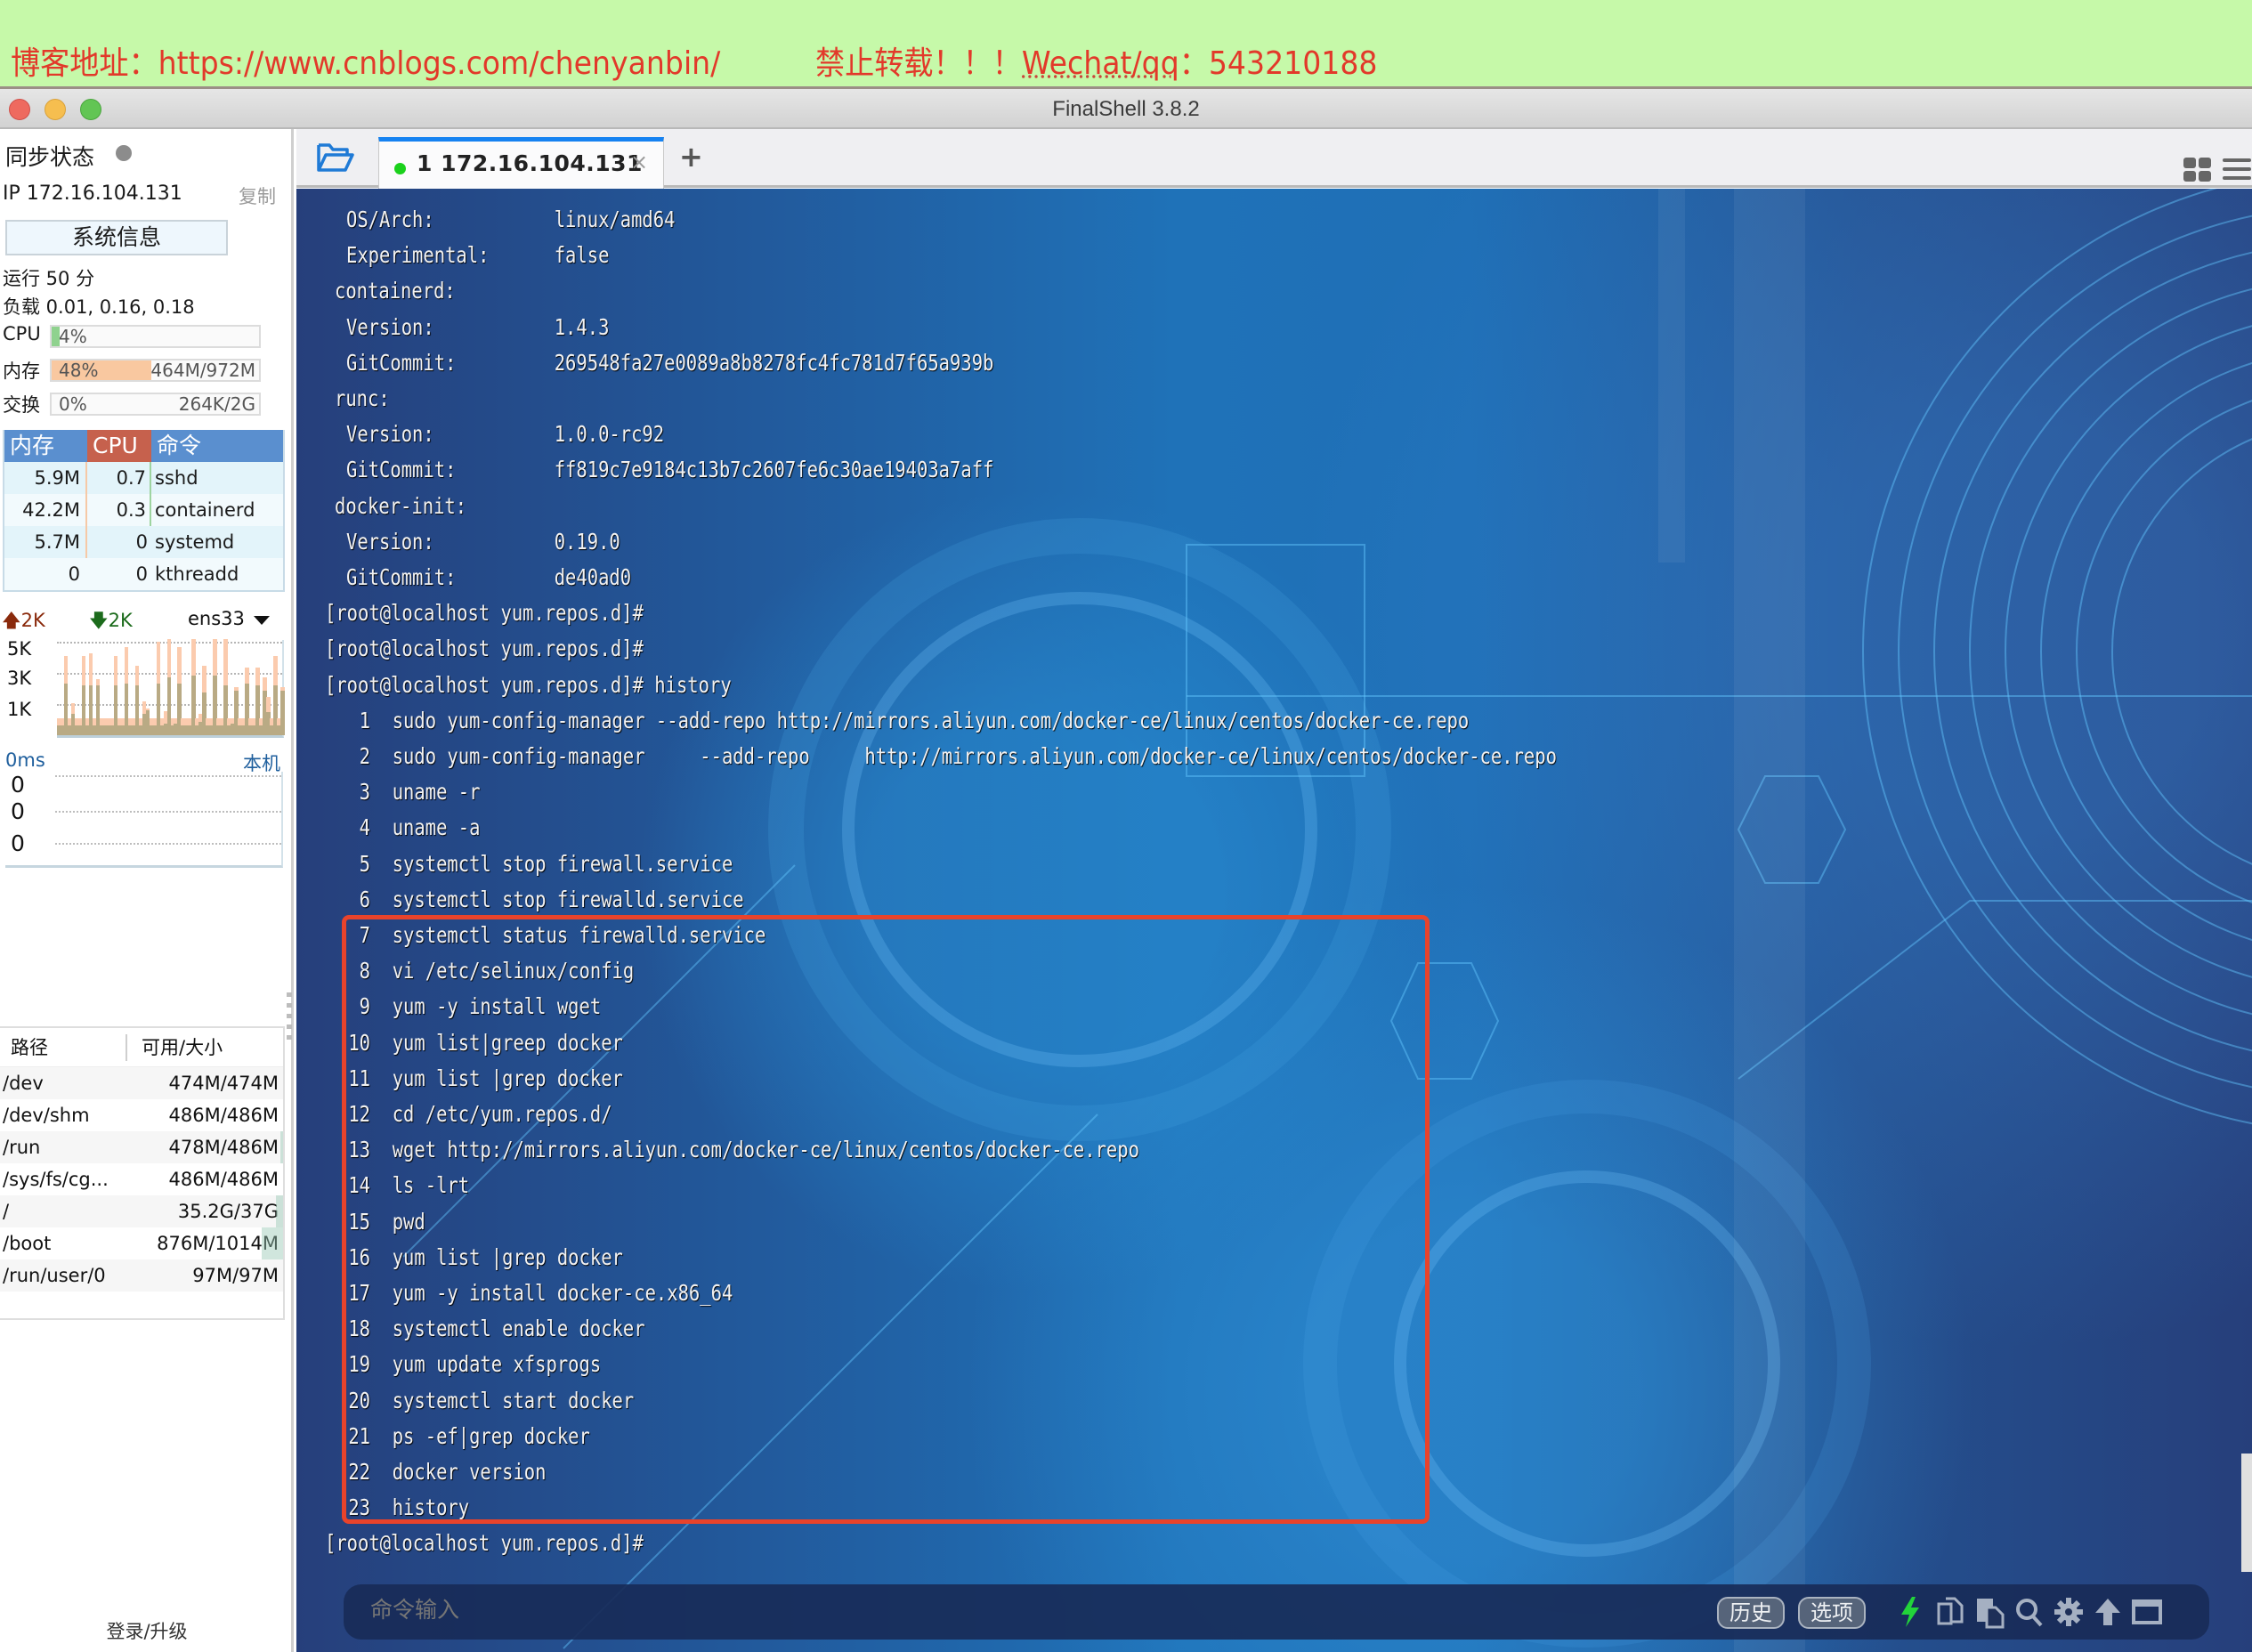 This screenshot has width=2252, height=1652. Describe the element at coordinates (143, 542) in the screenshot. I see `process-row: 5.7M 0 systemd` at that location.